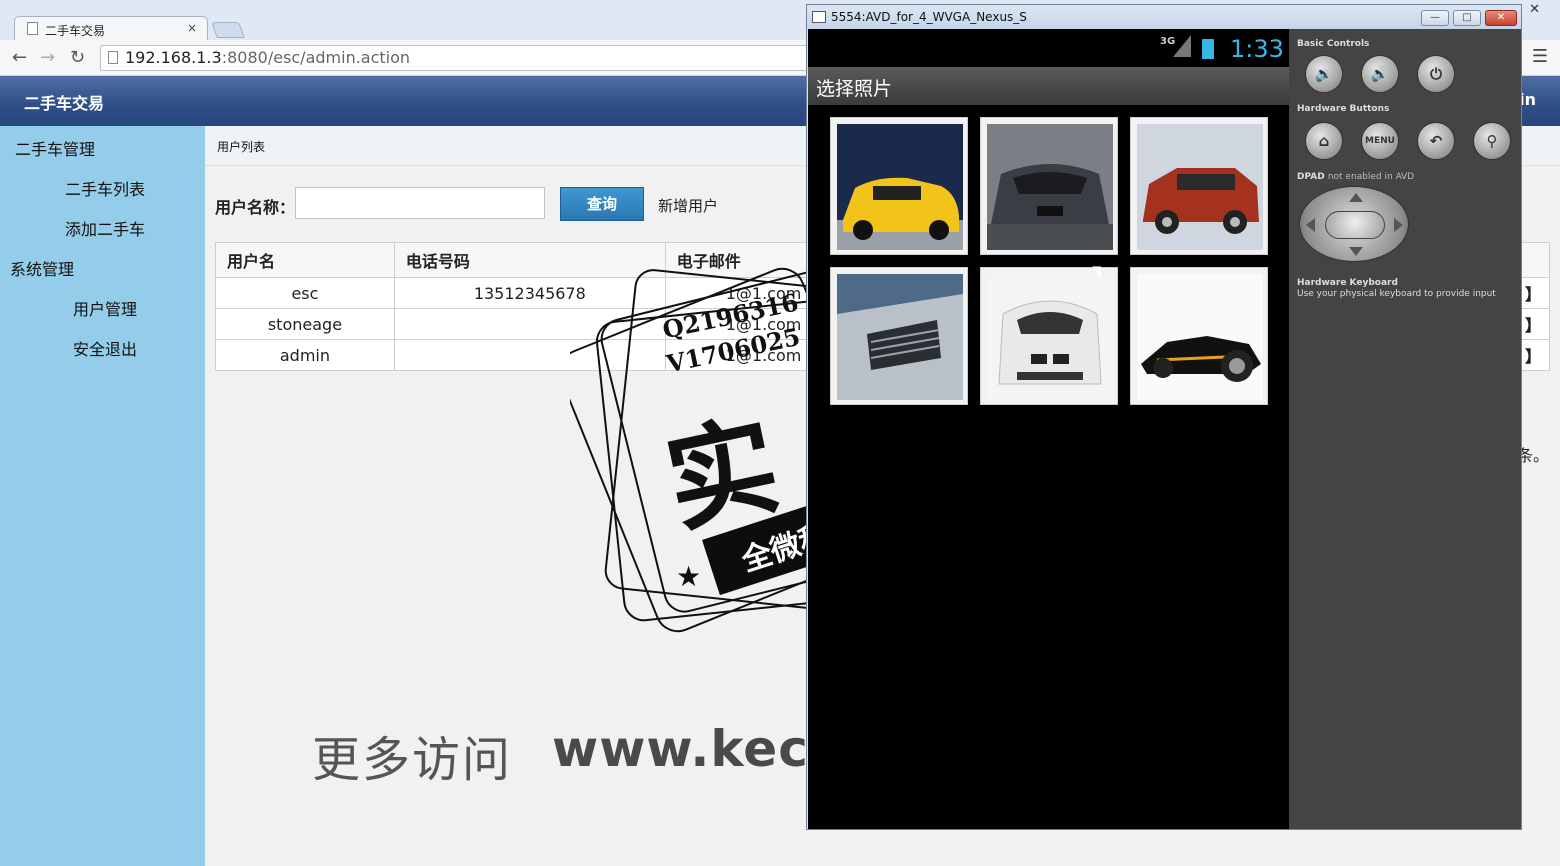  Describe the element at coordinates (1310, 225) in the screenshot. I see `dpad-left-icon` at that location.